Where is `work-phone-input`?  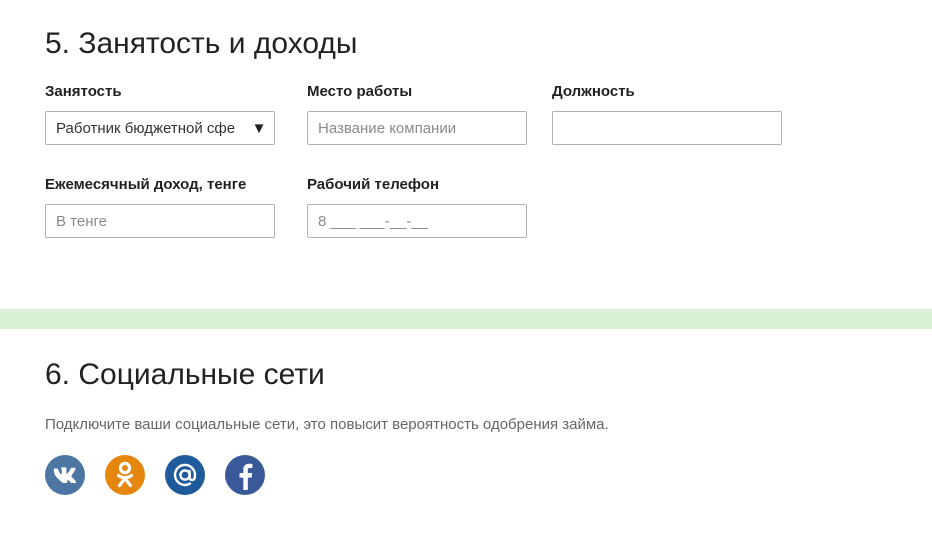
work-phone-input is located at coordinates (417, 221).